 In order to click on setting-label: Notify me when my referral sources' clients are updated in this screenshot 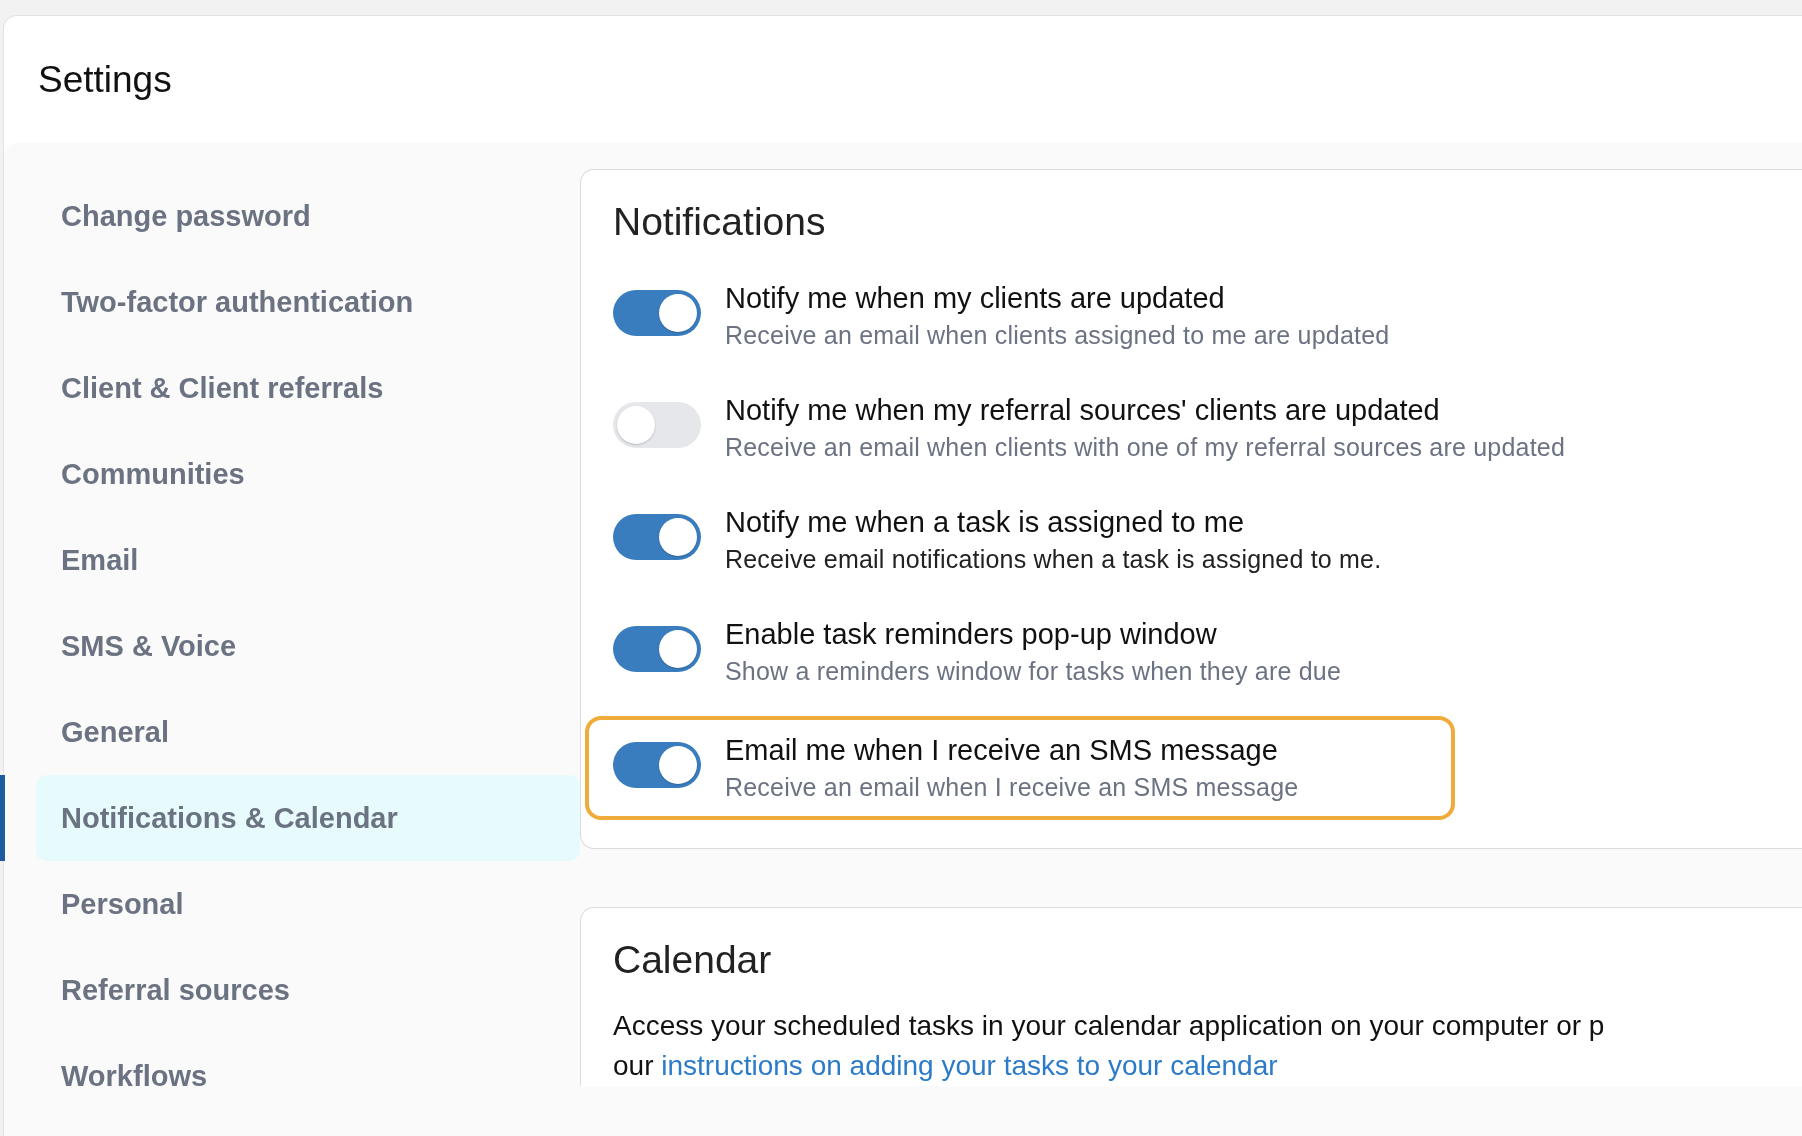, I will do `click(1083, 410)`.